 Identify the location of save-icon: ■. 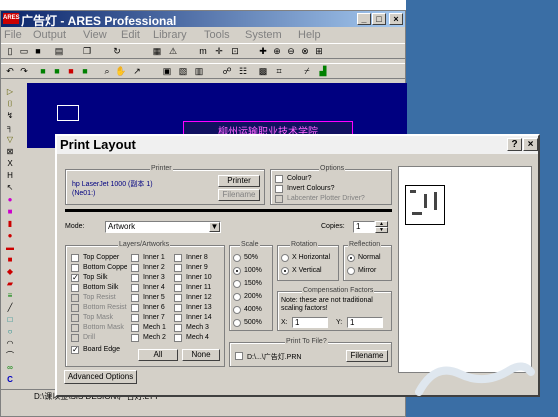
(38, 51).